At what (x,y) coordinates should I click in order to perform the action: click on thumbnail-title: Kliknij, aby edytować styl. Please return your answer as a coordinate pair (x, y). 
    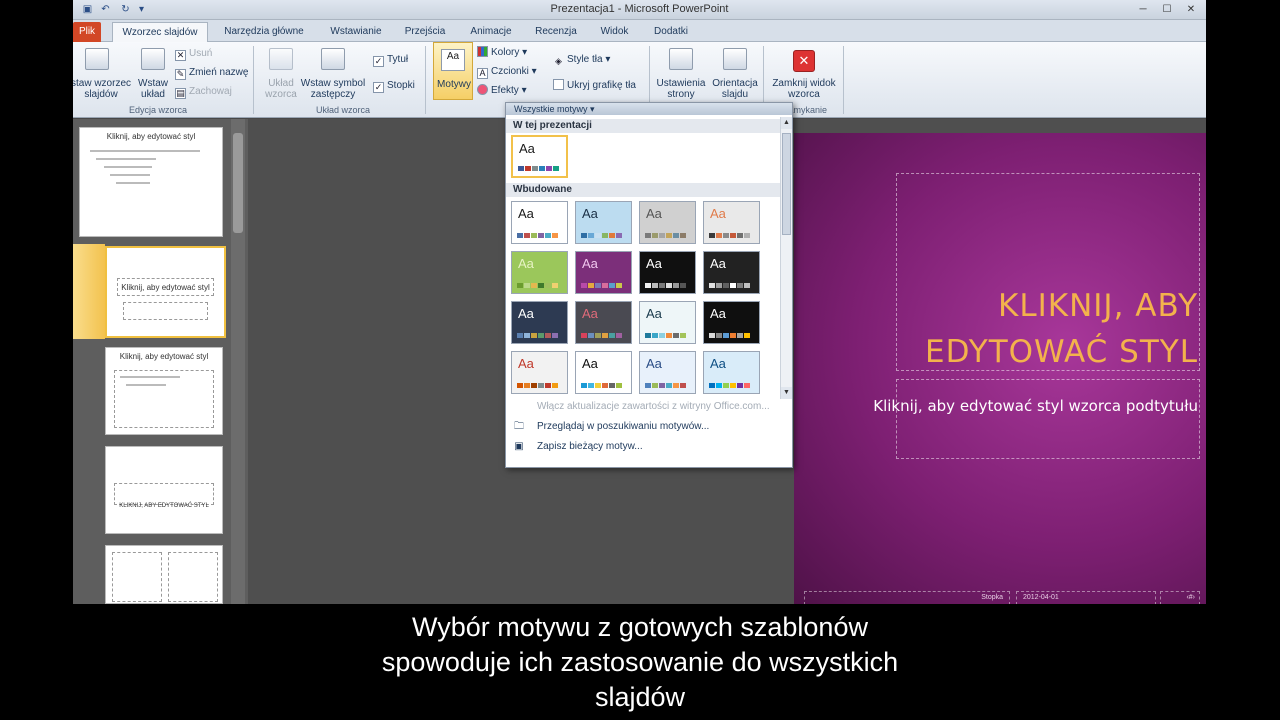
    Looking at the image, I should click on (151, 136).